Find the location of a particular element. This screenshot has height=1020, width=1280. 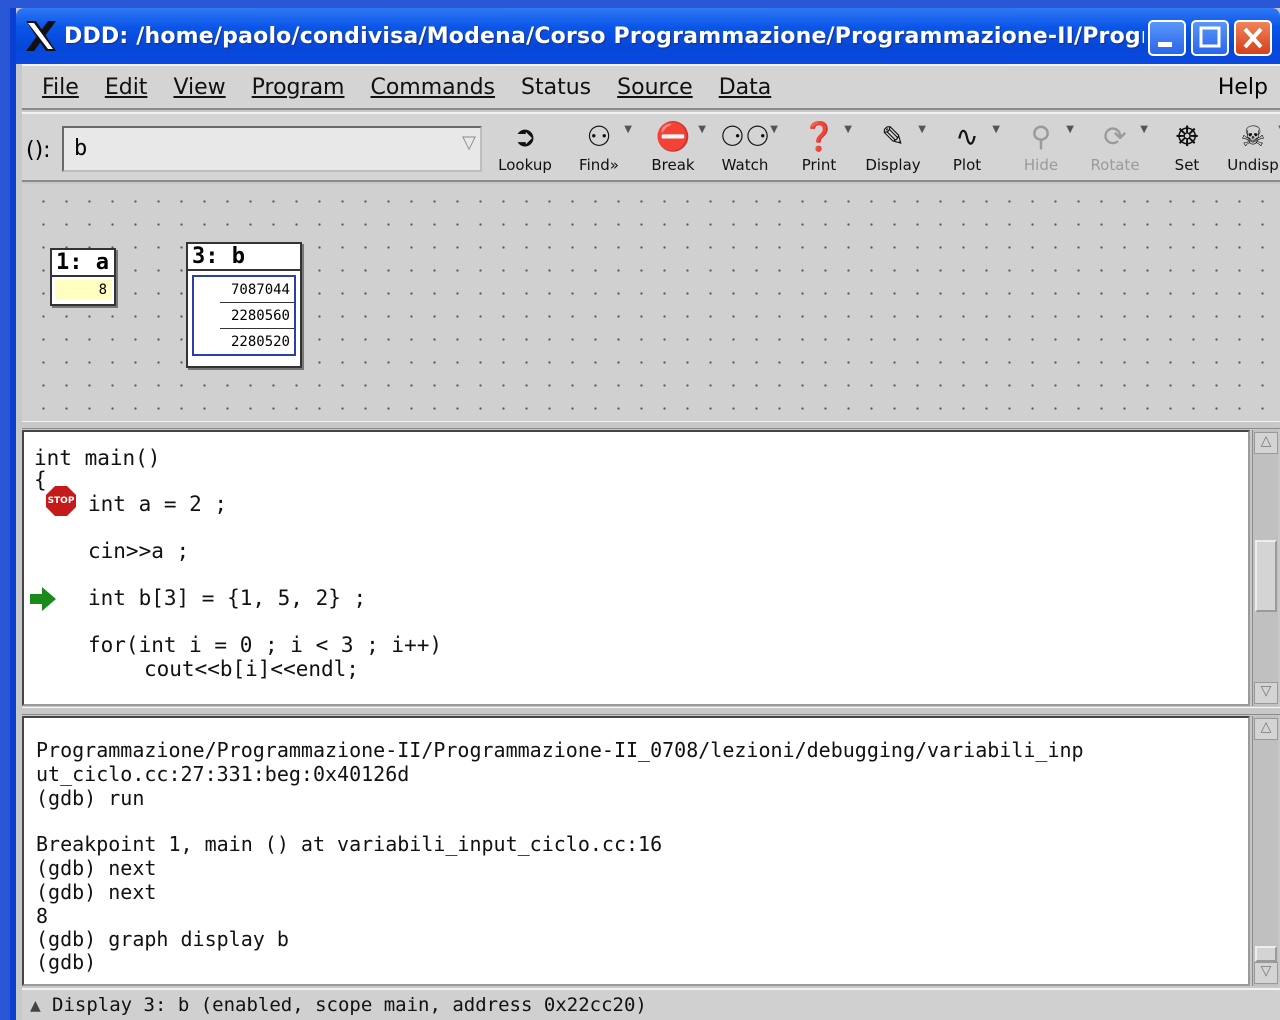

break-menu-arrow-icon: ▼ is located at coordinates (702, 129).